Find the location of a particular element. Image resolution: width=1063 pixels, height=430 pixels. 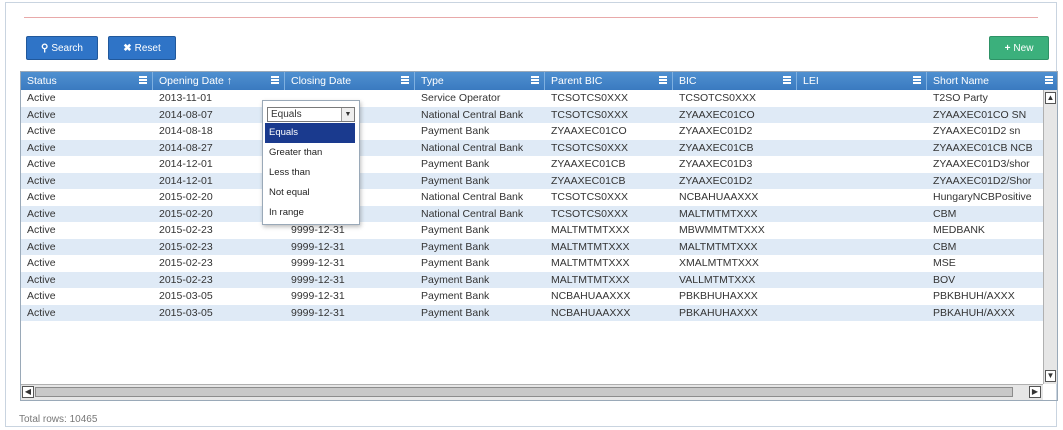

cell-short-name: HungaryNCBPositive is located at coordinates (982, 197).